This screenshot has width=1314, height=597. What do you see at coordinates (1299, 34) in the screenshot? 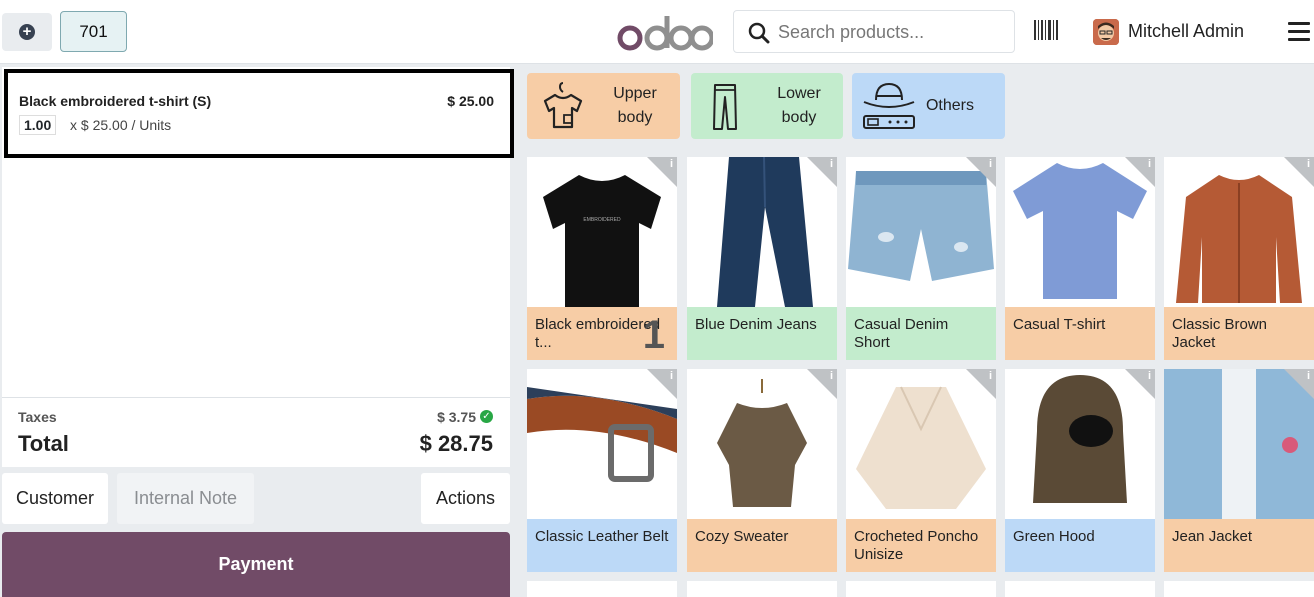
I see `menu-icon` at bounding box center [1299, 34].